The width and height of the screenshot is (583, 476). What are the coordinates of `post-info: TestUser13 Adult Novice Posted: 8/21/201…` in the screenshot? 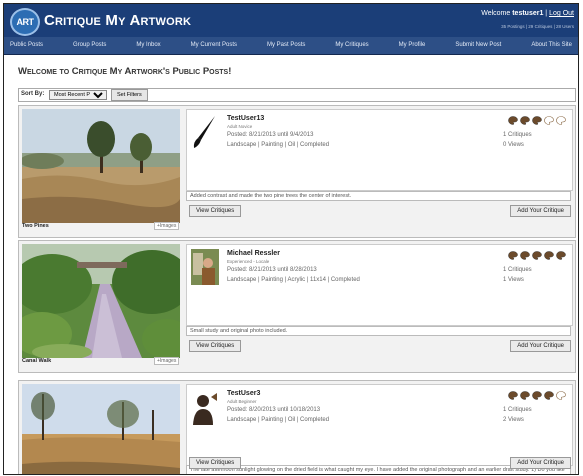 It's located at (379, 150).